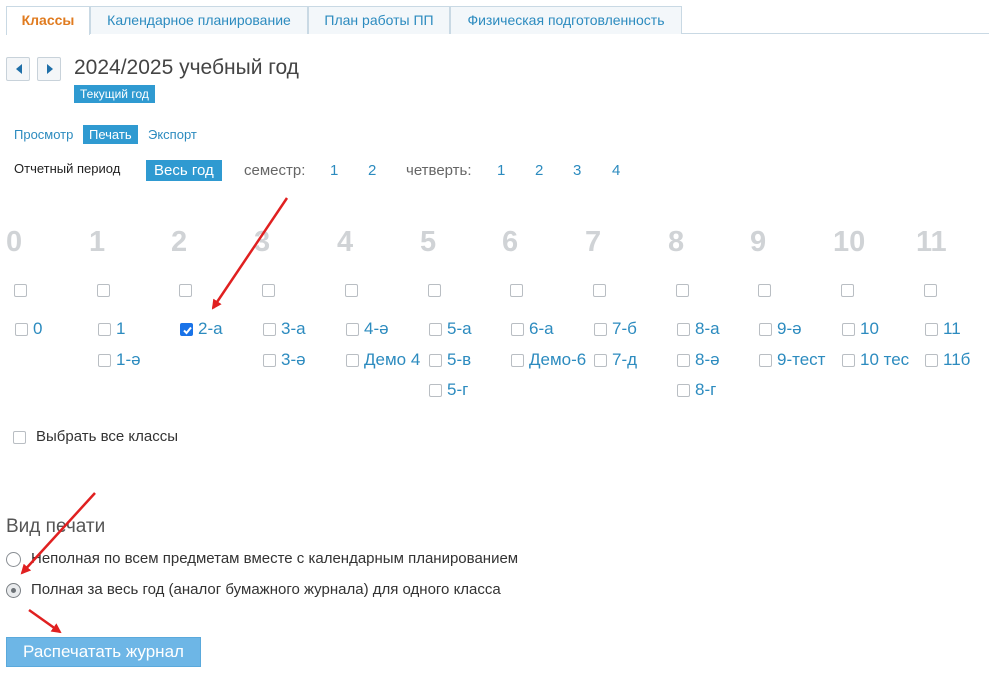 The width and height of the screenshot is (989, 674). What do you see at coordinates (372, 170) in the screenshot?
I see `semester-2-link: 2` at bounding box center [372, 170].